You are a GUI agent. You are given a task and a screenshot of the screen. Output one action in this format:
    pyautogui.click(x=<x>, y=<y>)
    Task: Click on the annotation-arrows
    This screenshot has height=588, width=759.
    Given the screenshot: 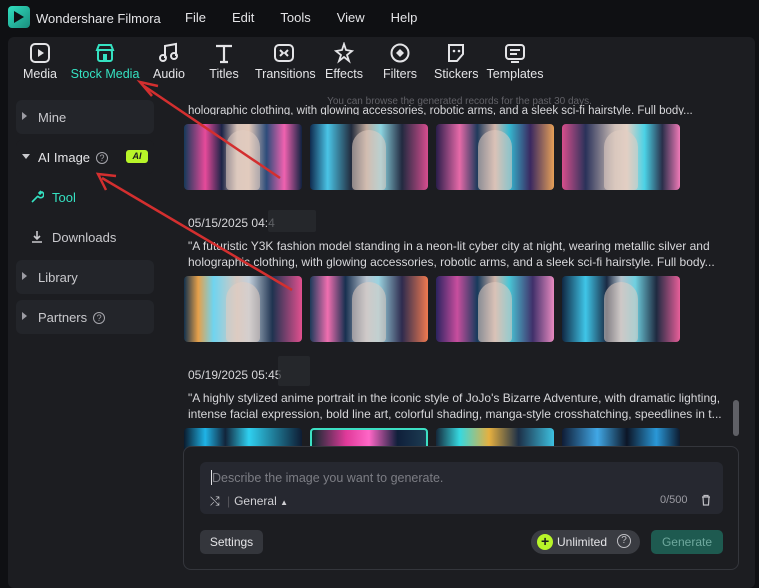 What is the action you would take?
    pyautogui.click(x=194, y=185)
    